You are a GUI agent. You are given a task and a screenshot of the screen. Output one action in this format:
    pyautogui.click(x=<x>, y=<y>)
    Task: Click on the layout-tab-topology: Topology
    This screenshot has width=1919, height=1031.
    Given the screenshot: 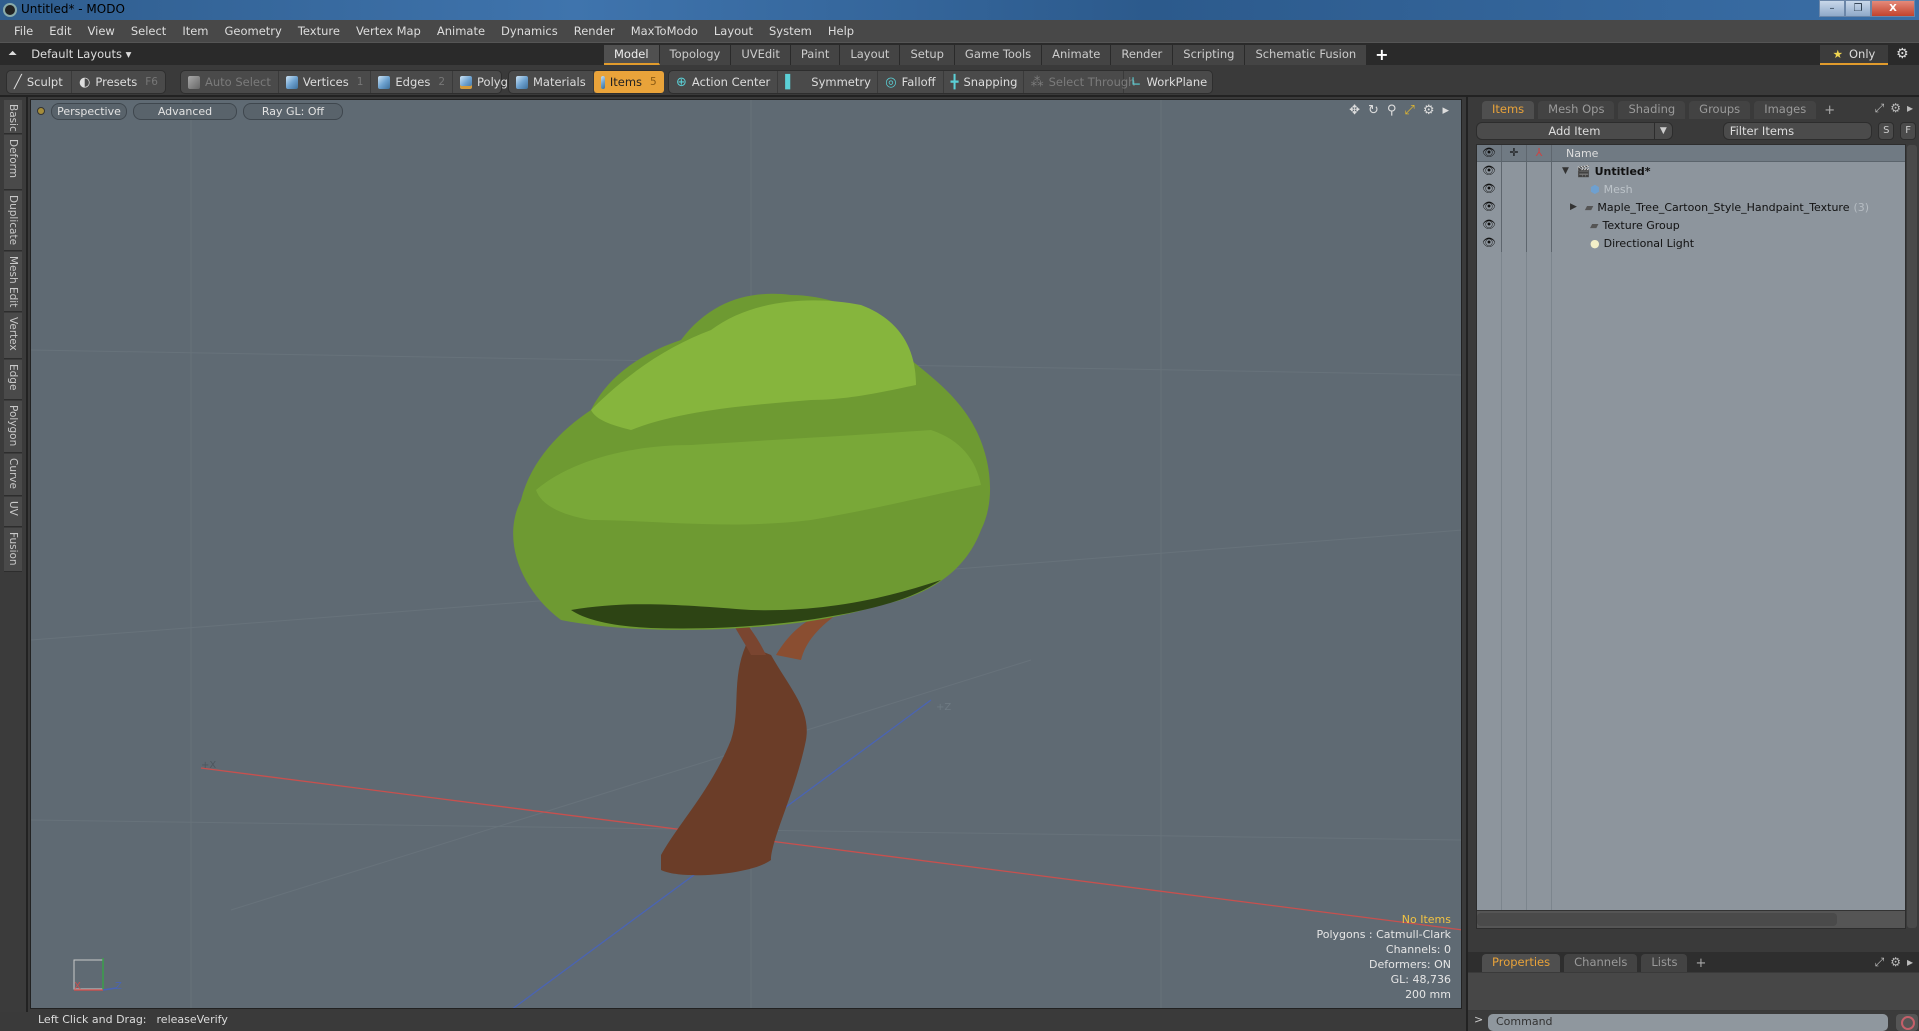 What is the action you would take?
    pyautogui.click(x=695, y=55)
    